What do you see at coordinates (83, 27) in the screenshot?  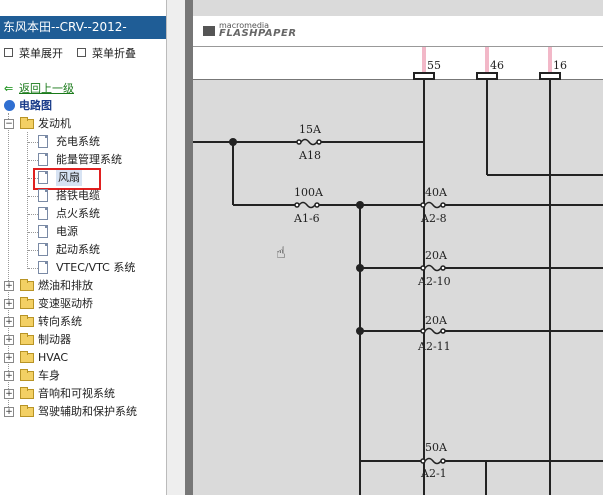 I see `window-title: 东风本田--CRV--2012-` at bounding box center [83, 27].